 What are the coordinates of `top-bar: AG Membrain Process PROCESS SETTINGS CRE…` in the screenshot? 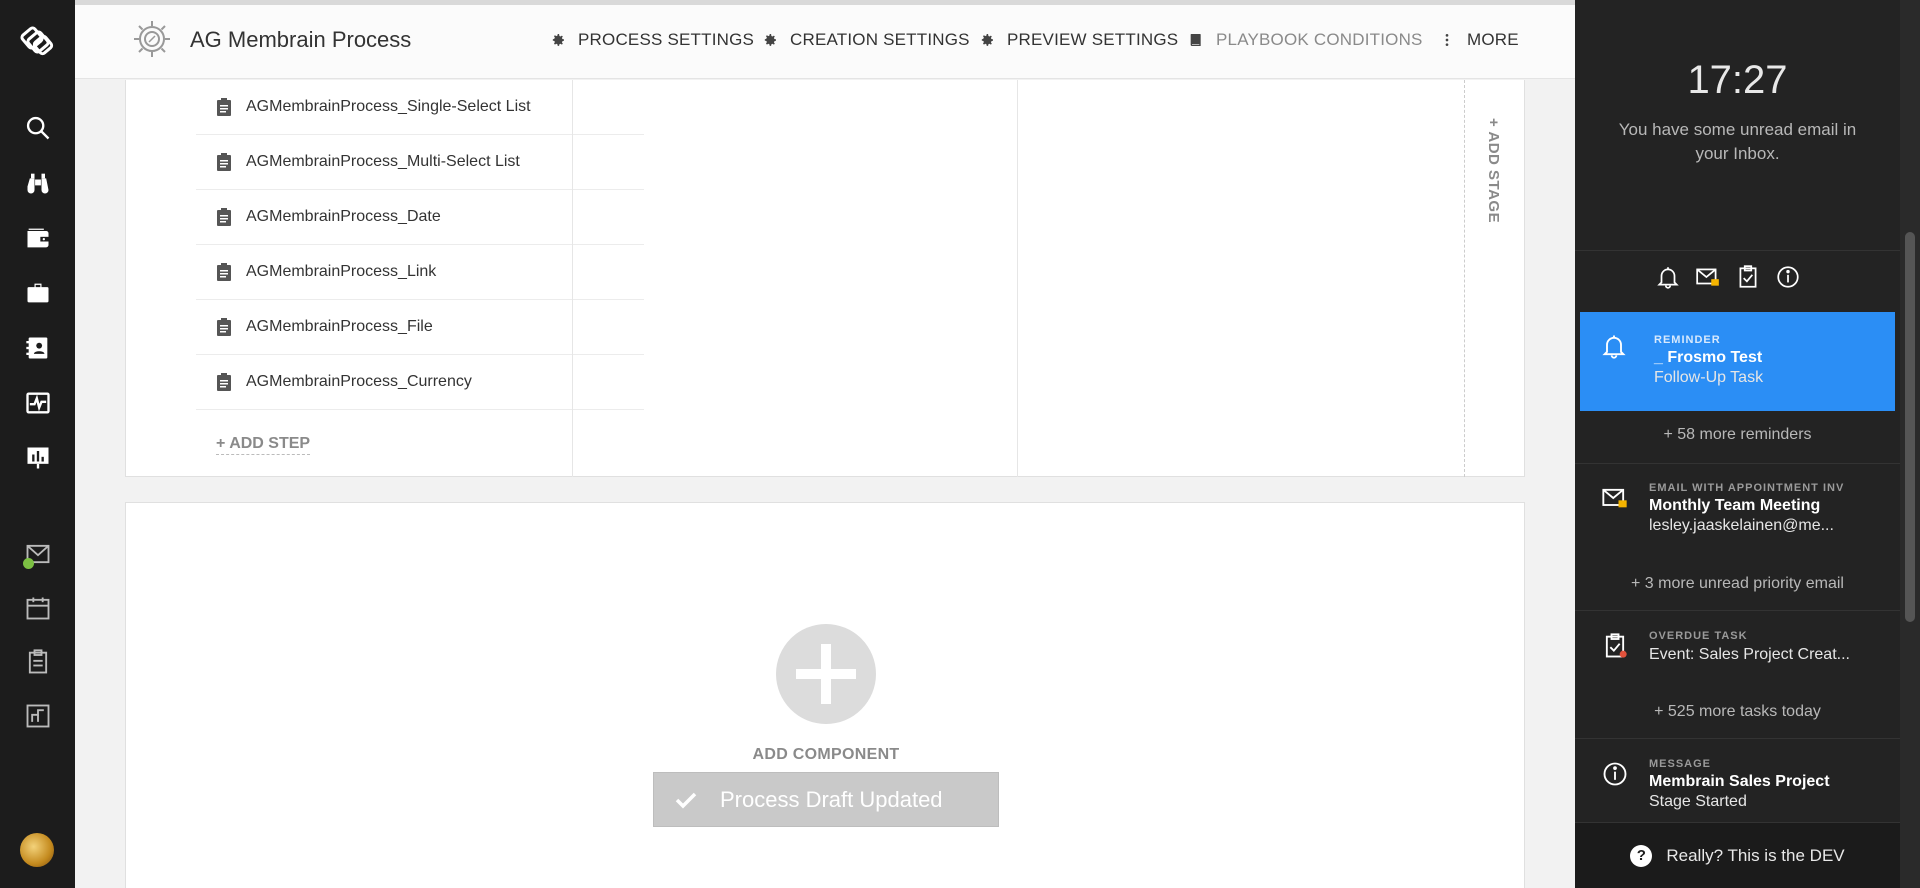 It's located at (825, 42).